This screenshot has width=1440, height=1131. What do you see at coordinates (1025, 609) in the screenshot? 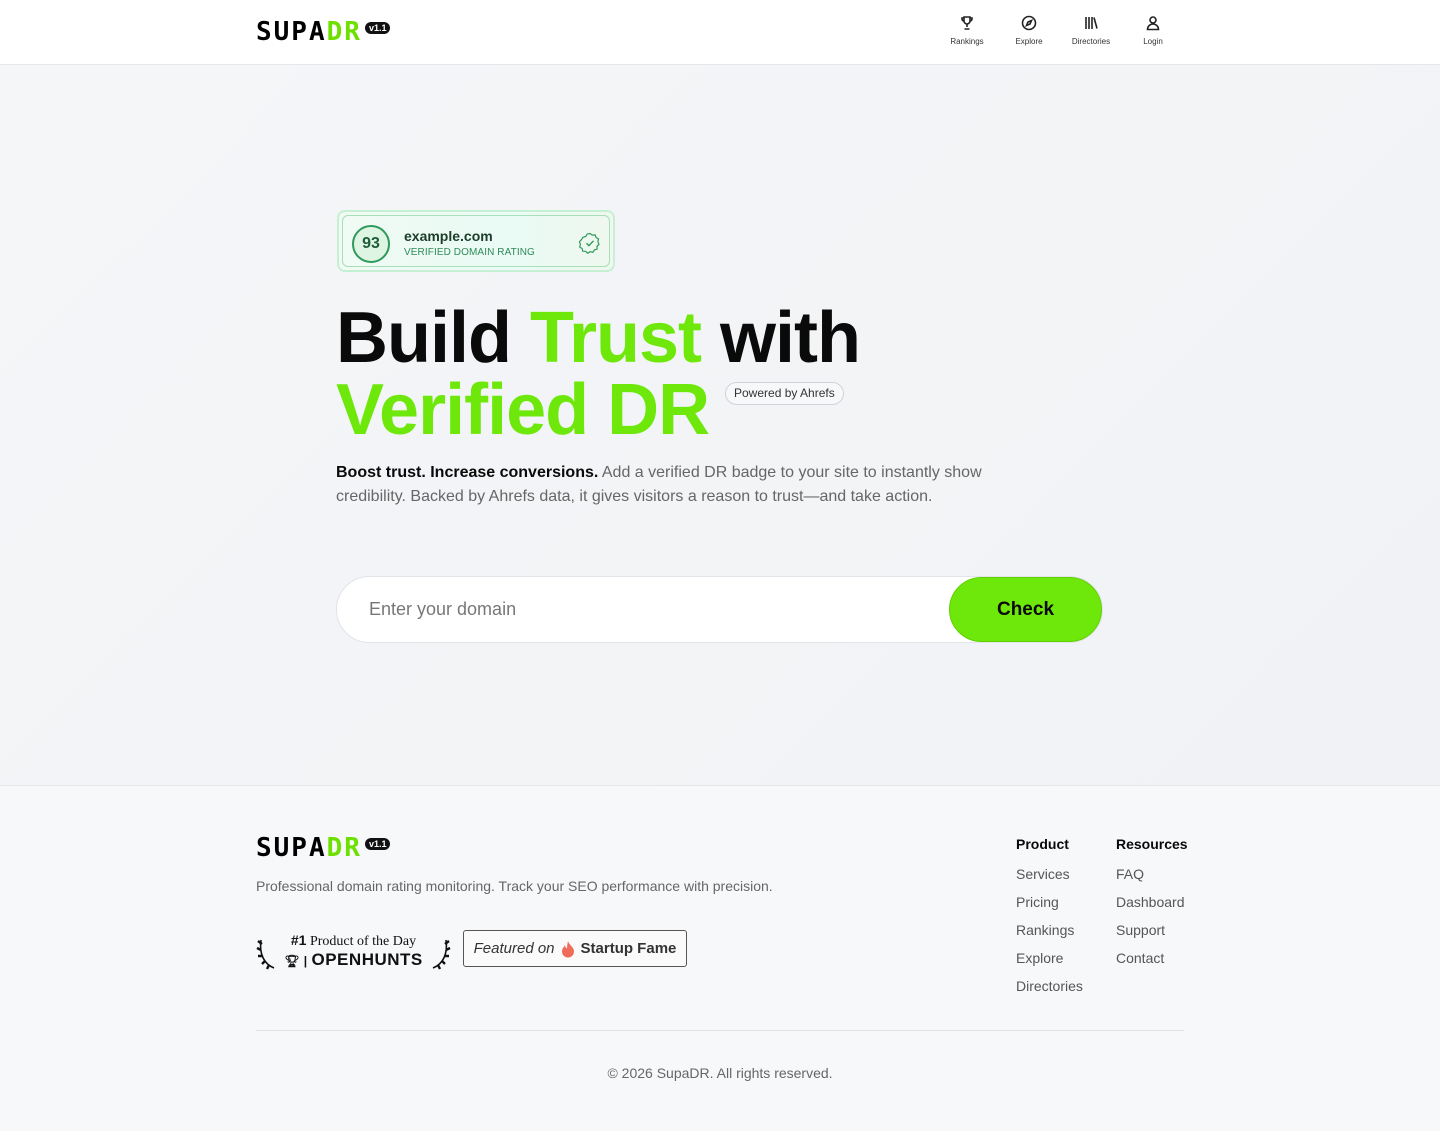
I see `check-button: Check` at bounding box center [1025, 609].